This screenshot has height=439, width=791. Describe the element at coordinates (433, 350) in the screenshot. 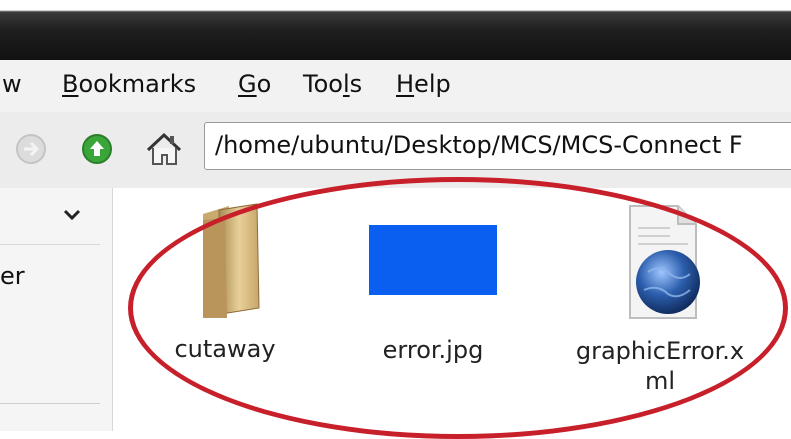

I see `file-name: error.jpg` at that location.